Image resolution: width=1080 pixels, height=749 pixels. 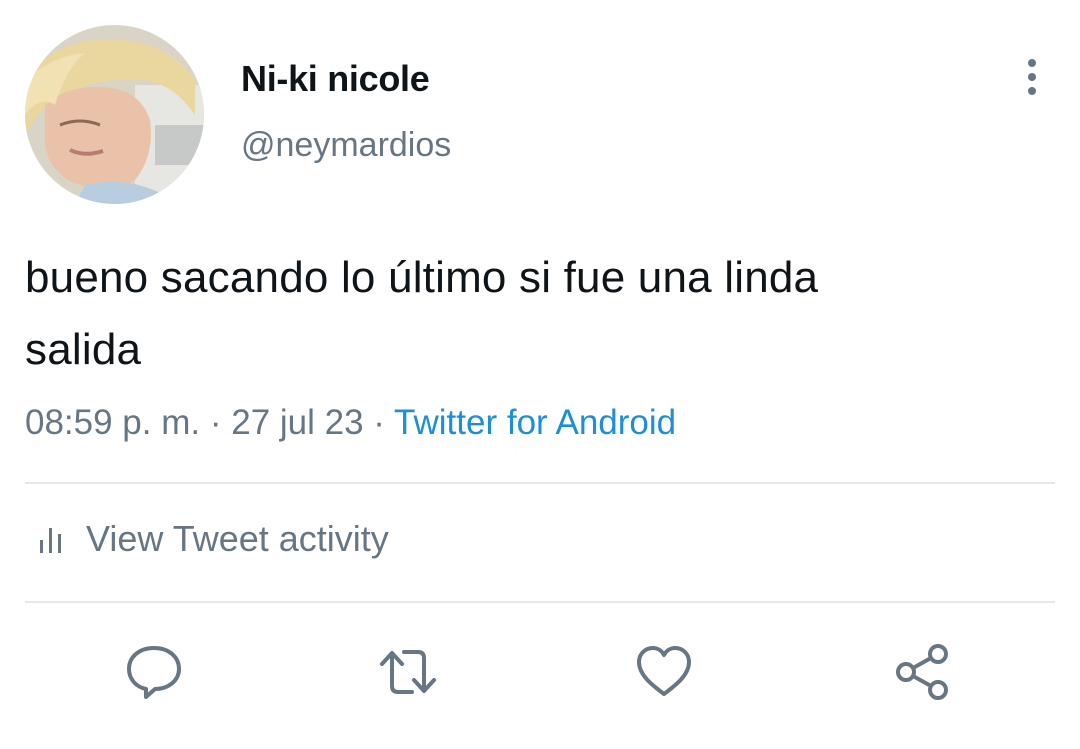 I want to click on share-button, so click(x=922, y=672).